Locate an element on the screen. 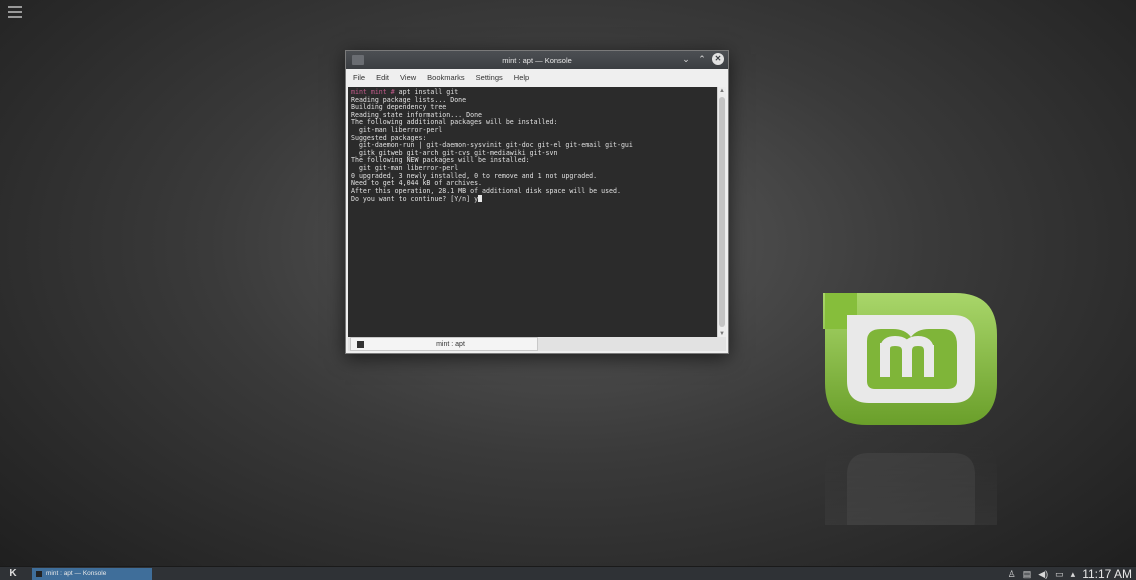 This screenshot has width=1136, height=580. application-launcher-button: K is located at coordinates (13, 573).